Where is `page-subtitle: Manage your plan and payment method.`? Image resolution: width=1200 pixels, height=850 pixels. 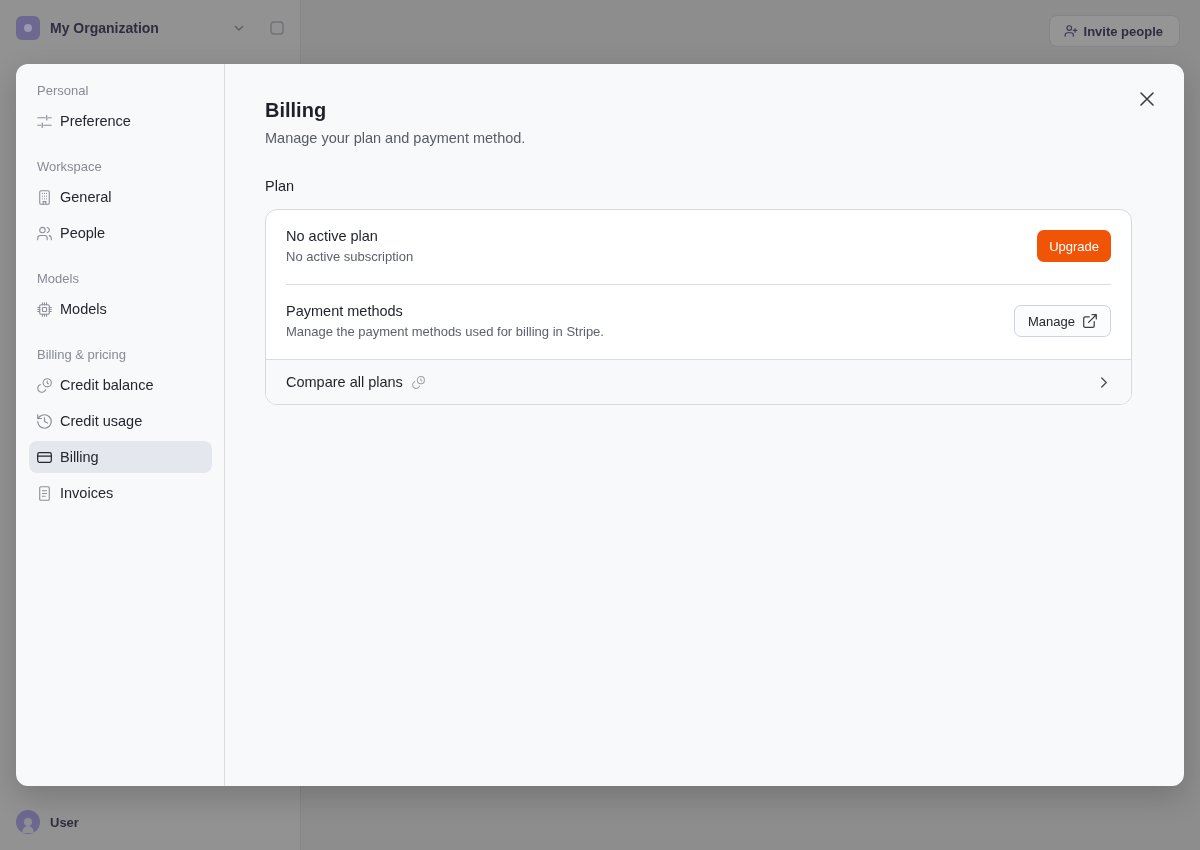
page-subtitle: Manage your plan and payment method. is located at coordinates (396, 138).